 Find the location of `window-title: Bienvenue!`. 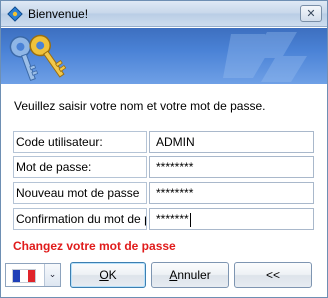

window-title: Bienvenue! is located at coordinates (58, 14).